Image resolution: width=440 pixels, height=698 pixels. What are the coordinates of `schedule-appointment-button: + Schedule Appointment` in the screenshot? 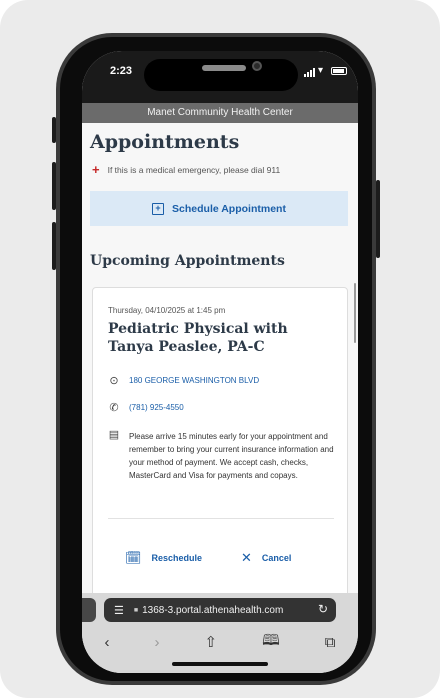 It's located at (219, 208).